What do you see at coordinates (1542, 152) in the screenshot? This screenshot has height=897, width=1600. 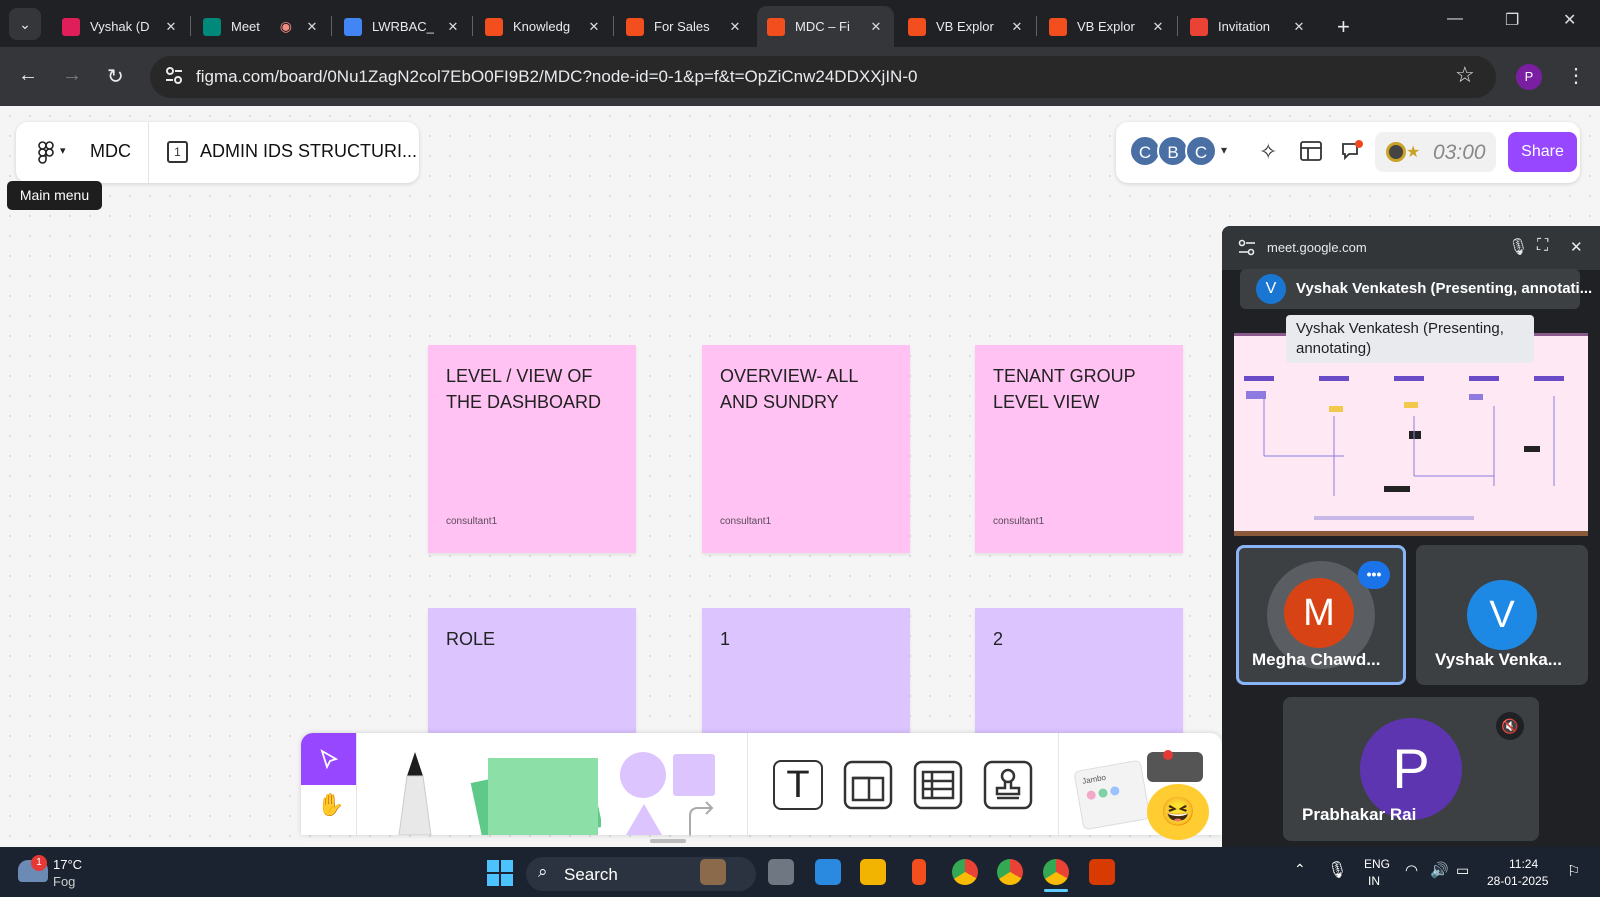 I see `share-button: Share` at bounding box center [1542, 152].